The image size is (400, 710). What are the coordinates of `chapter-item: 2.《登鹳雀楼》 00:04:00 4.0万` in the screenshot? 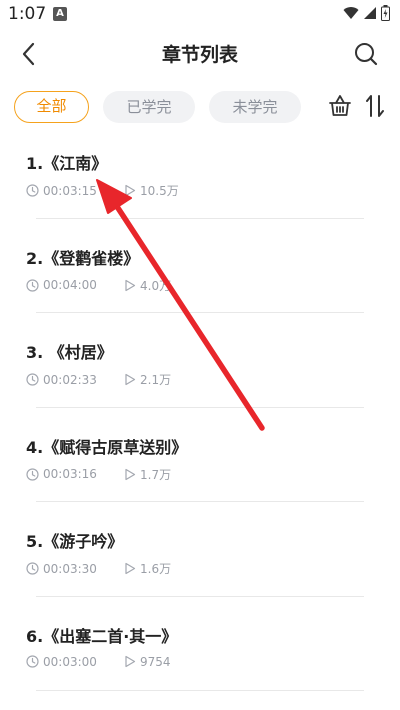 It's located at (200, 282).